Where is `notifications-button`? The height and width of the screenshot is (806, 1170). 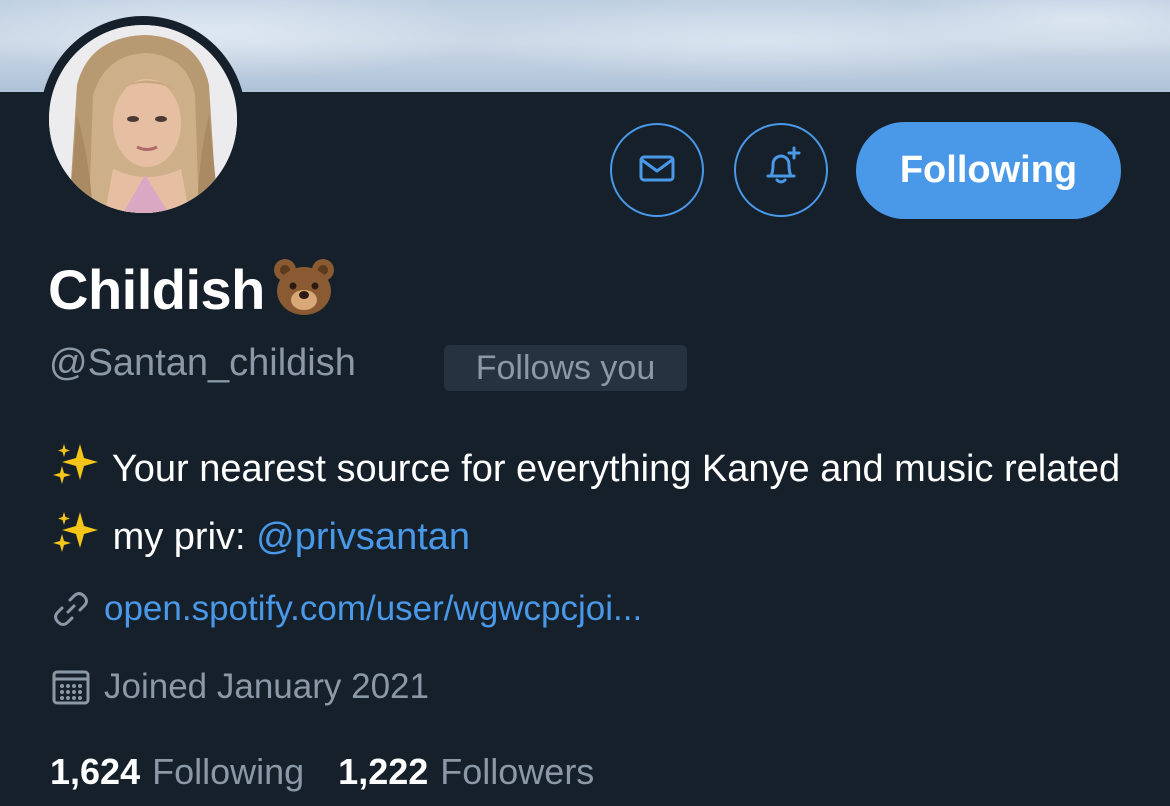
notifications-button is located at coordinates (781, 170).